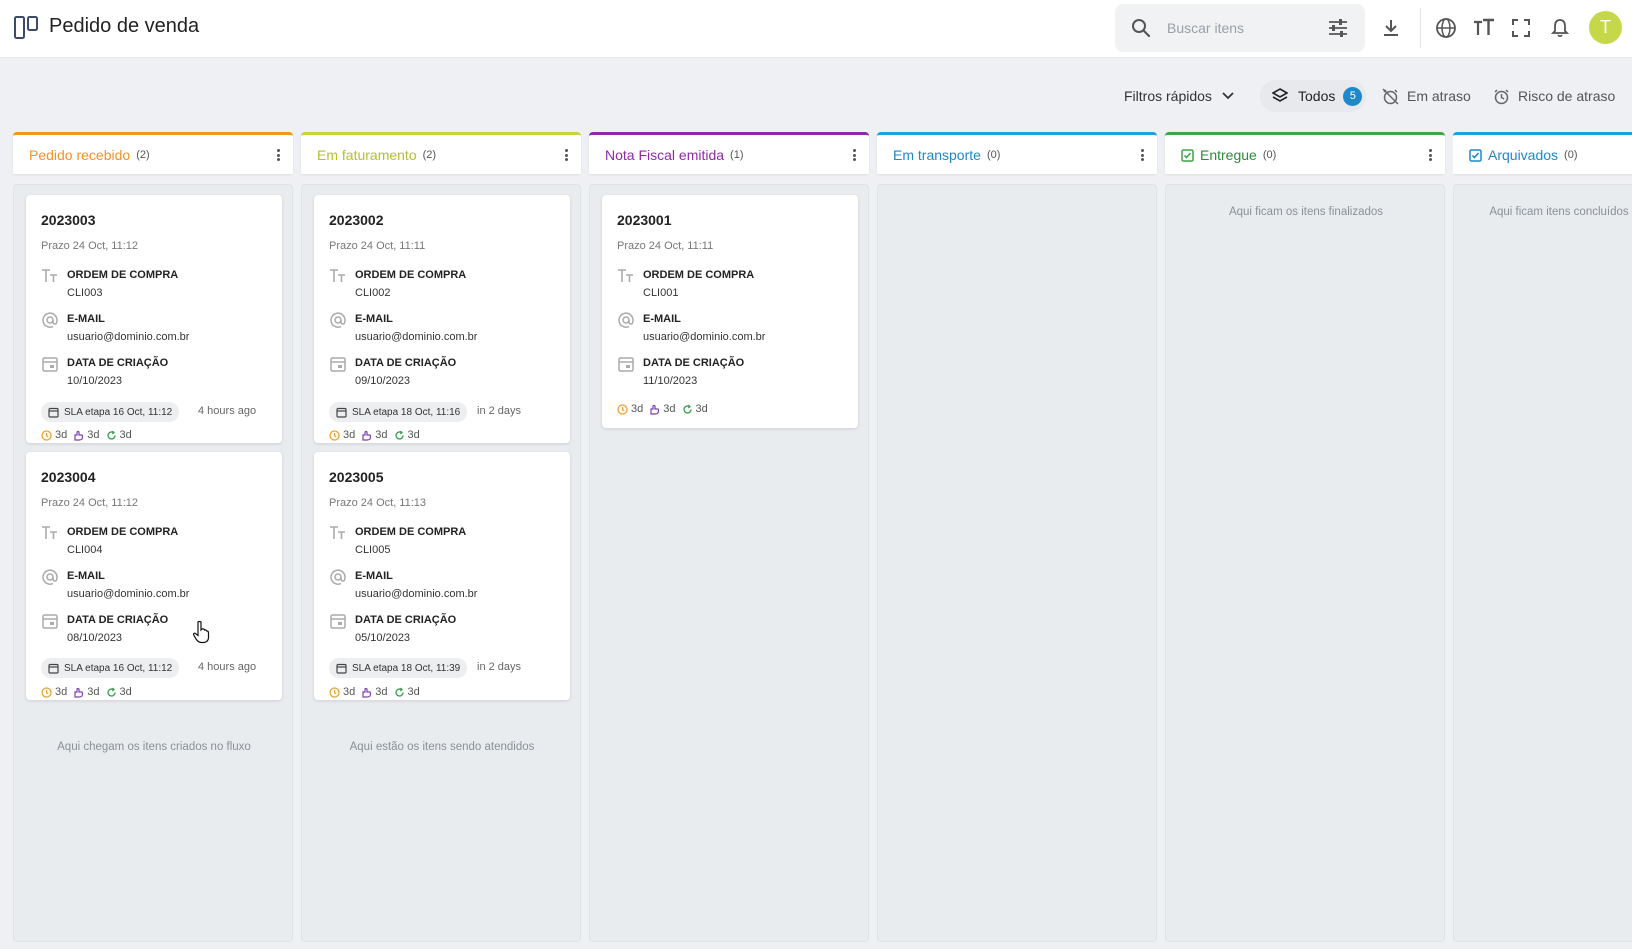 Image resolution: width=1632 pixels, height=949 pixels. I want to click on column-body, so click(1017, 563).